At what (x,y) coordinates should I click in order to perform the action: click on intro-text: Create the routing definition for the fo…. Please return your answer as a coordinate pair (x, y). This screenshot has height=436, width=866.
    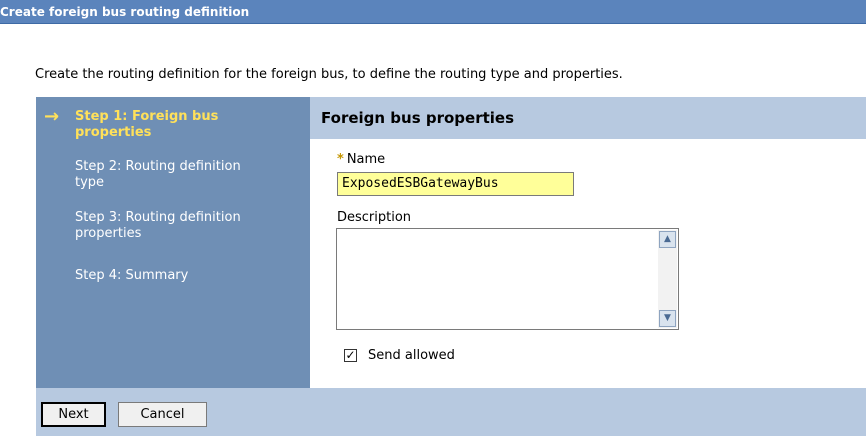
    Looking at the image, I should click on (329, 74).